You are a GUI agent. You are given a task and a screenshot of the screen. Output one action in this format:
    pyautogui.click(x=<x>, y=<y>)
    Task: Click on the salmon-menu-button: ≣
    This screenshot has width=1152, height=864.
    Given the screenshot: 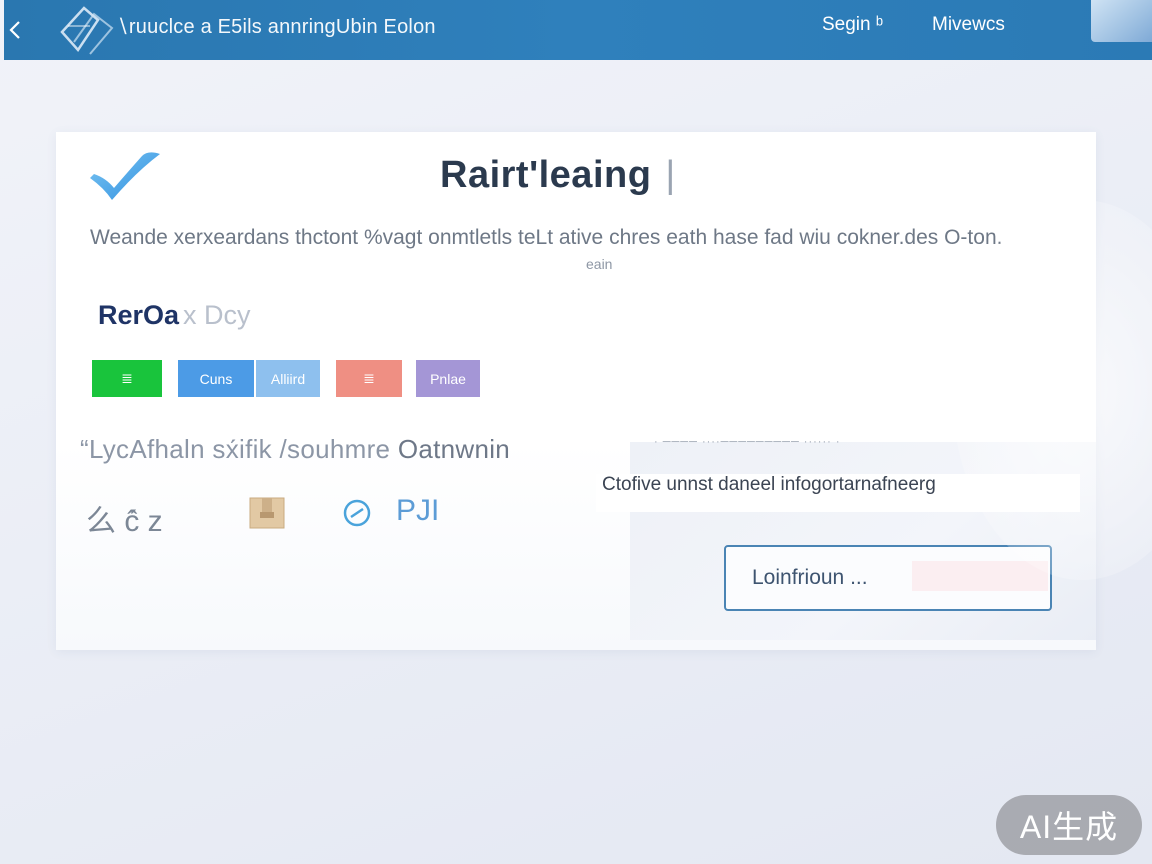 What is the action you would take?
    pyautogui.click(x=369, y=378)
    